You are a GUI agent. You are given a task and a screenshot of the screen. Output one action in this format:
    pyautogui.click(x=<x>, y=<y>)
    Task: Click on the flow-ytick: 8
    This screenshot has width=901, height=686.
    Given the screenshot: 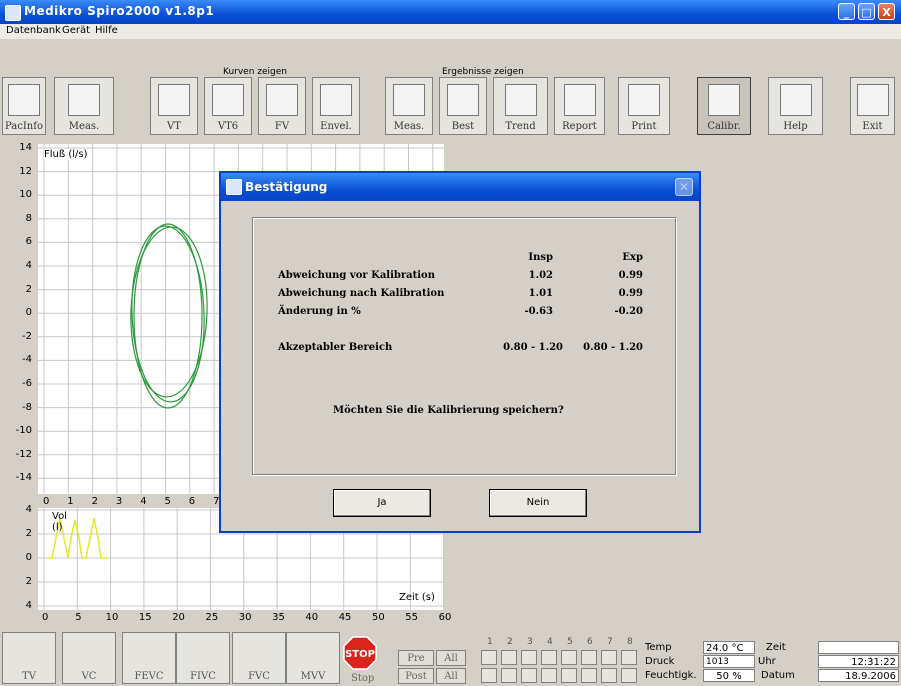 What is the action you would take?
    pyautogui.click(x=28, y=218)
    